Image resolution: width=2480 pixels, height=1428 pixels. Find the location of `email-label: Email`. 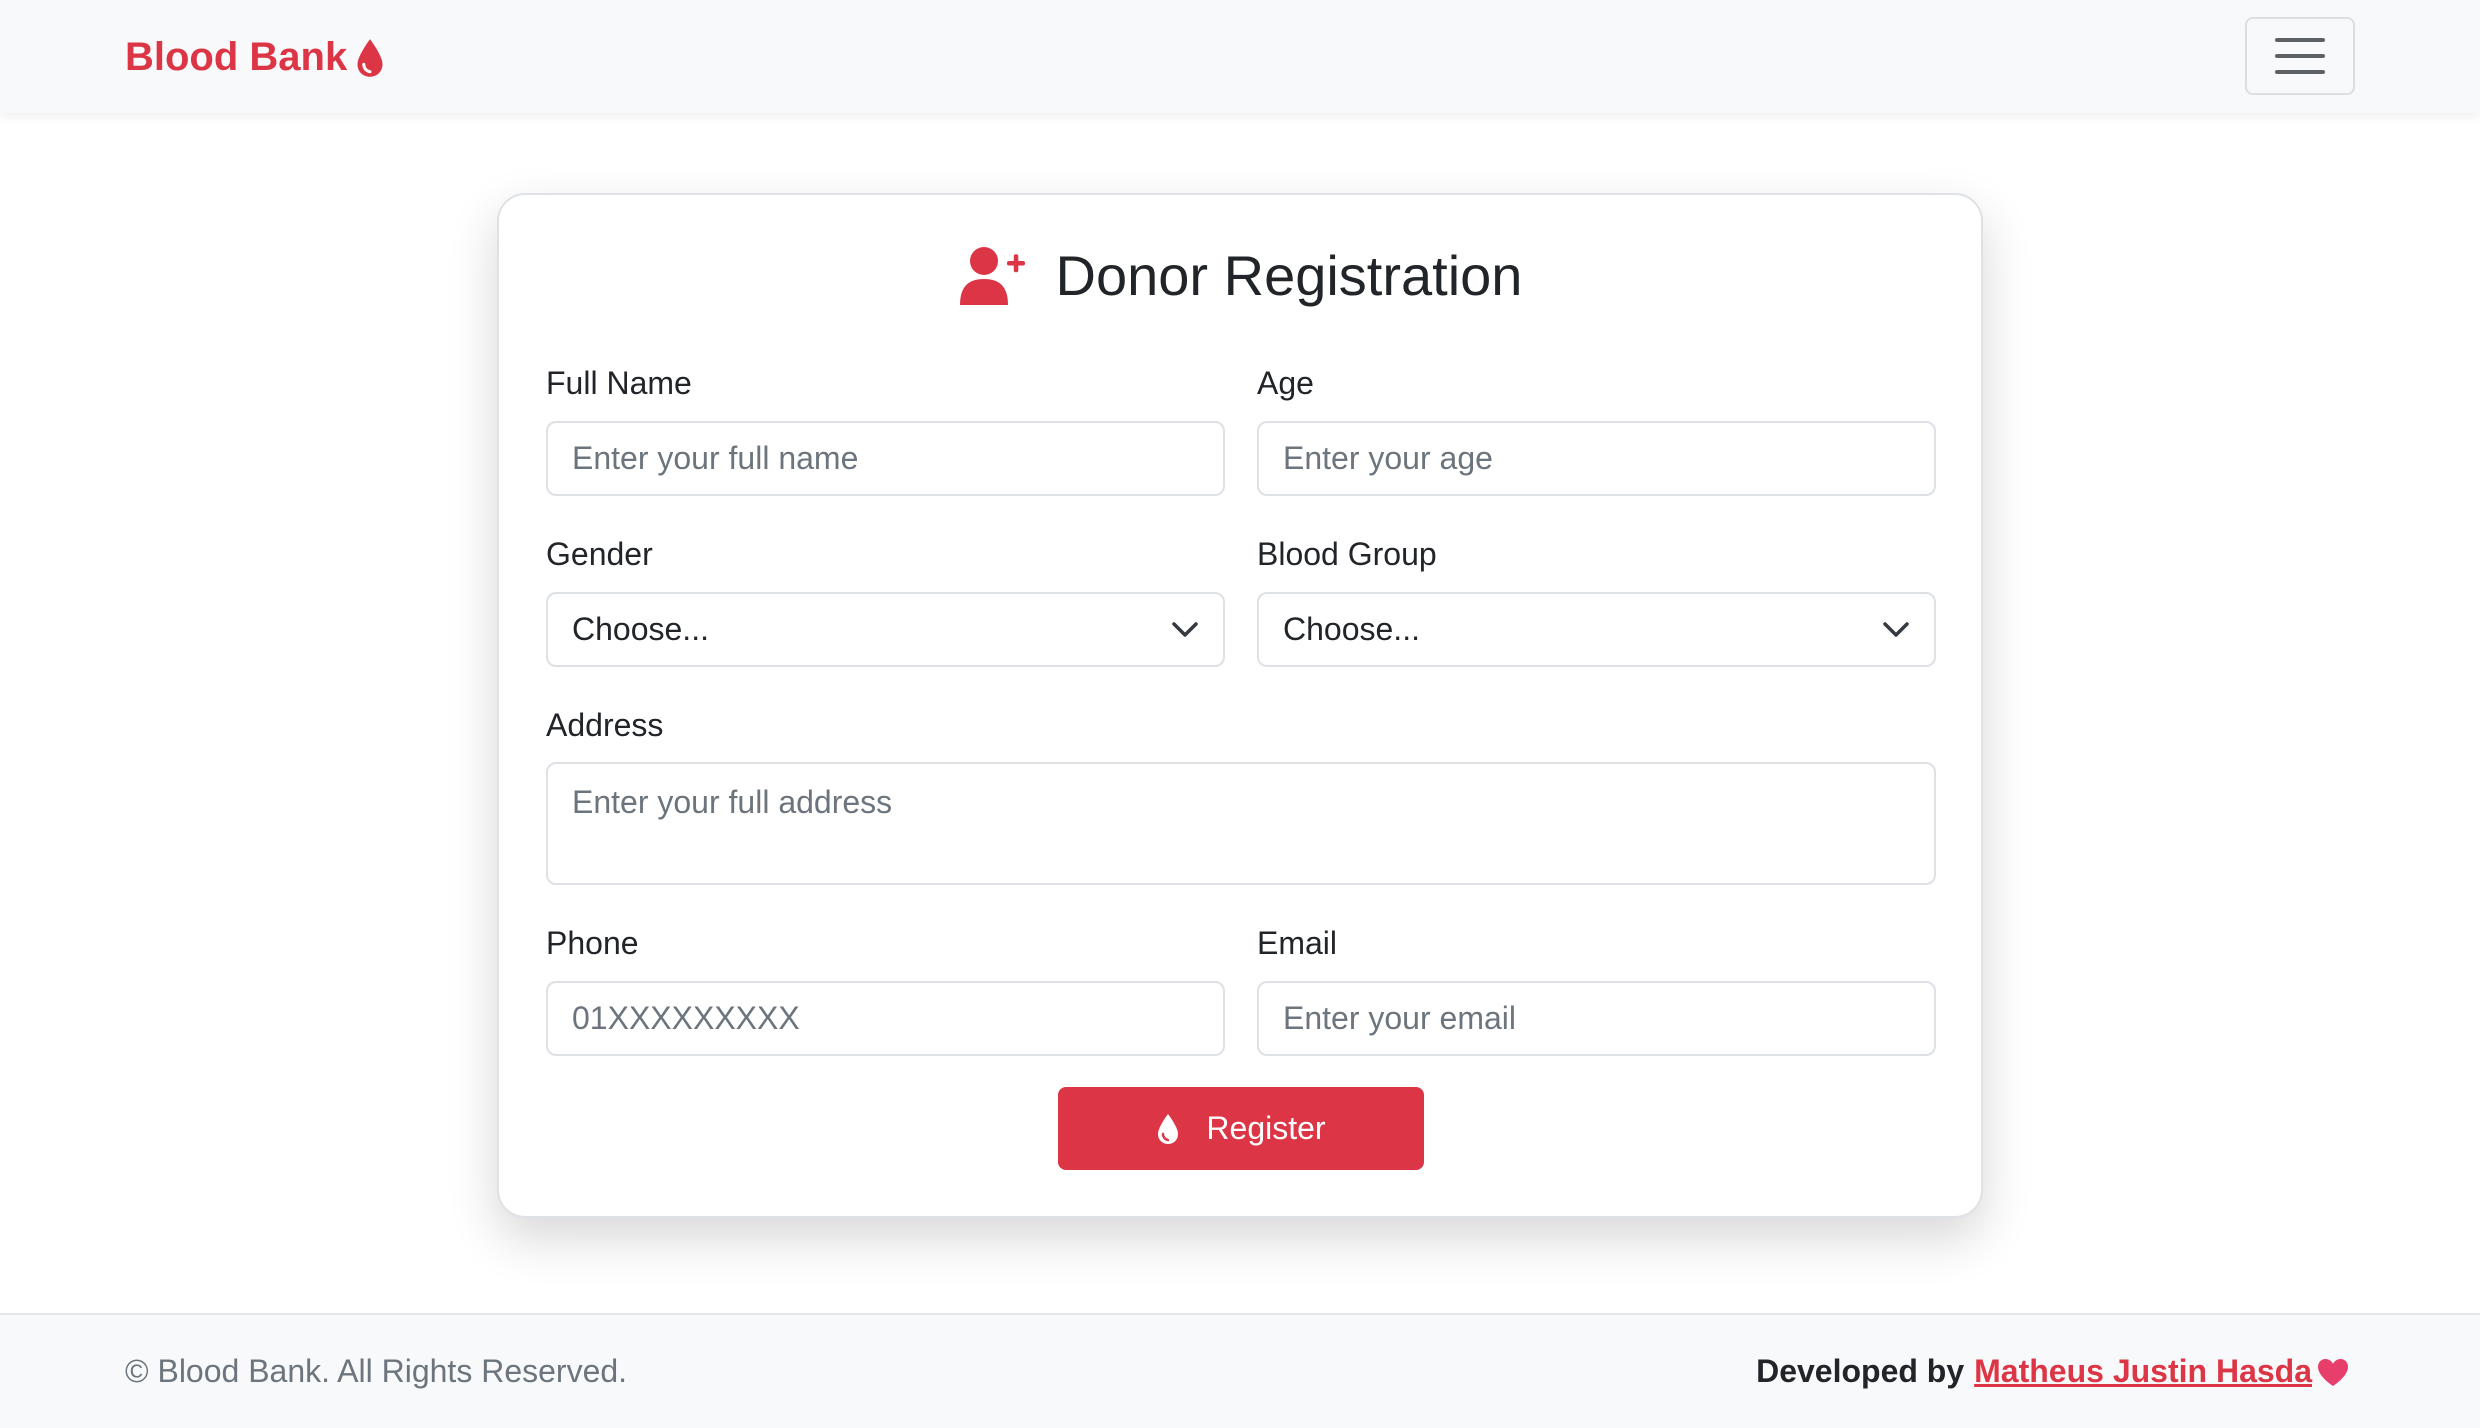

email-label: Email is located at coordinates (1297, 943).